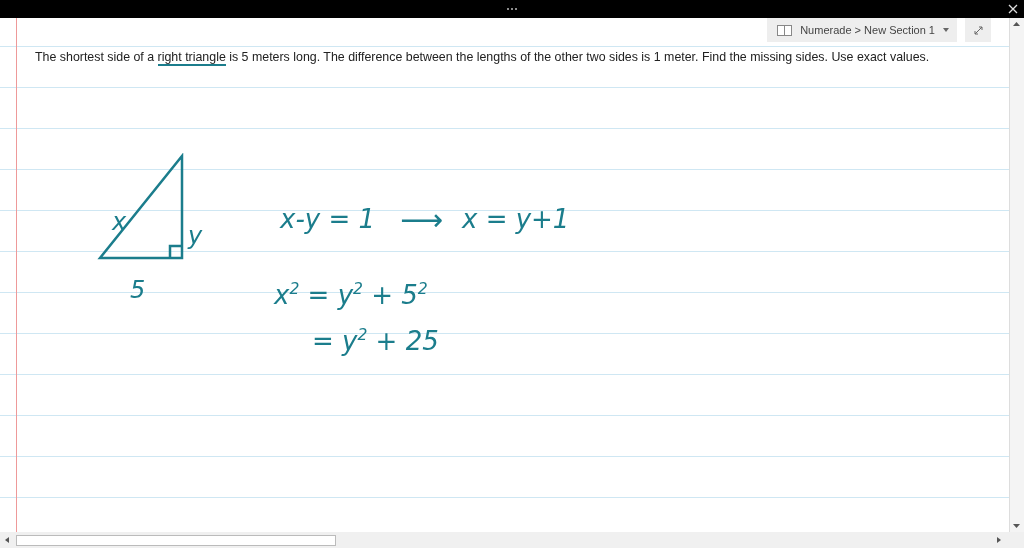  Describe the element at coordinates (176, 540) in the screenshot. I see `scrollbar-thumb` at that location.